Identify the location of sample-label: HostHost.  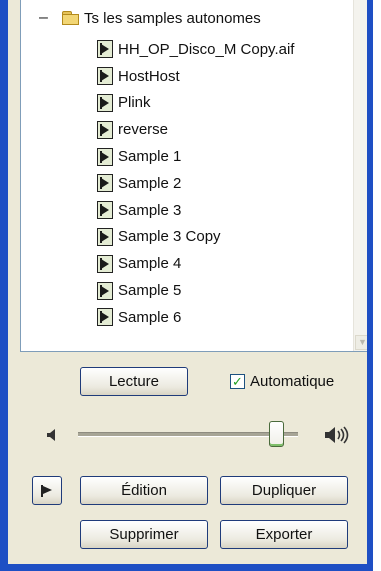
(149, 76).